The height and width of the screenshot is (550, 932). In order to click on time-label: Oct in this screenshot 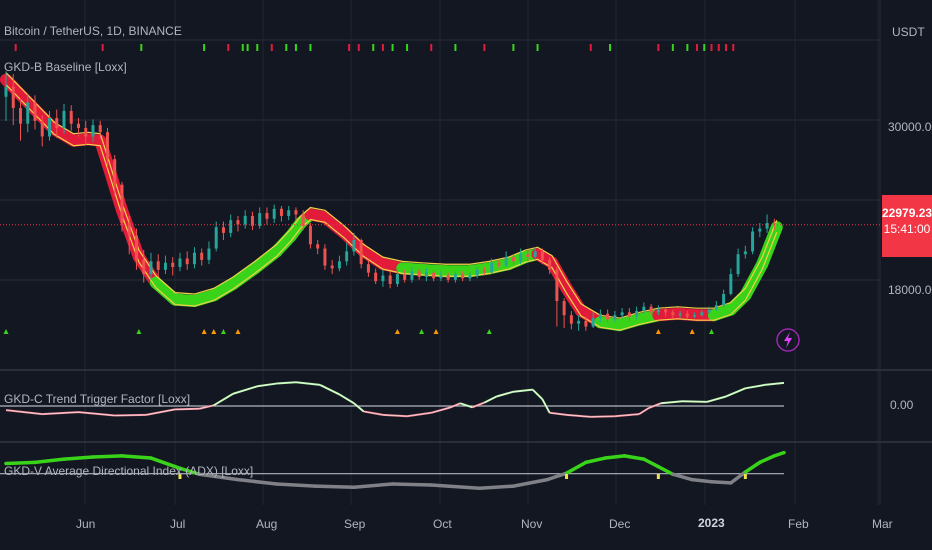, I will do `click(442, 524)`.